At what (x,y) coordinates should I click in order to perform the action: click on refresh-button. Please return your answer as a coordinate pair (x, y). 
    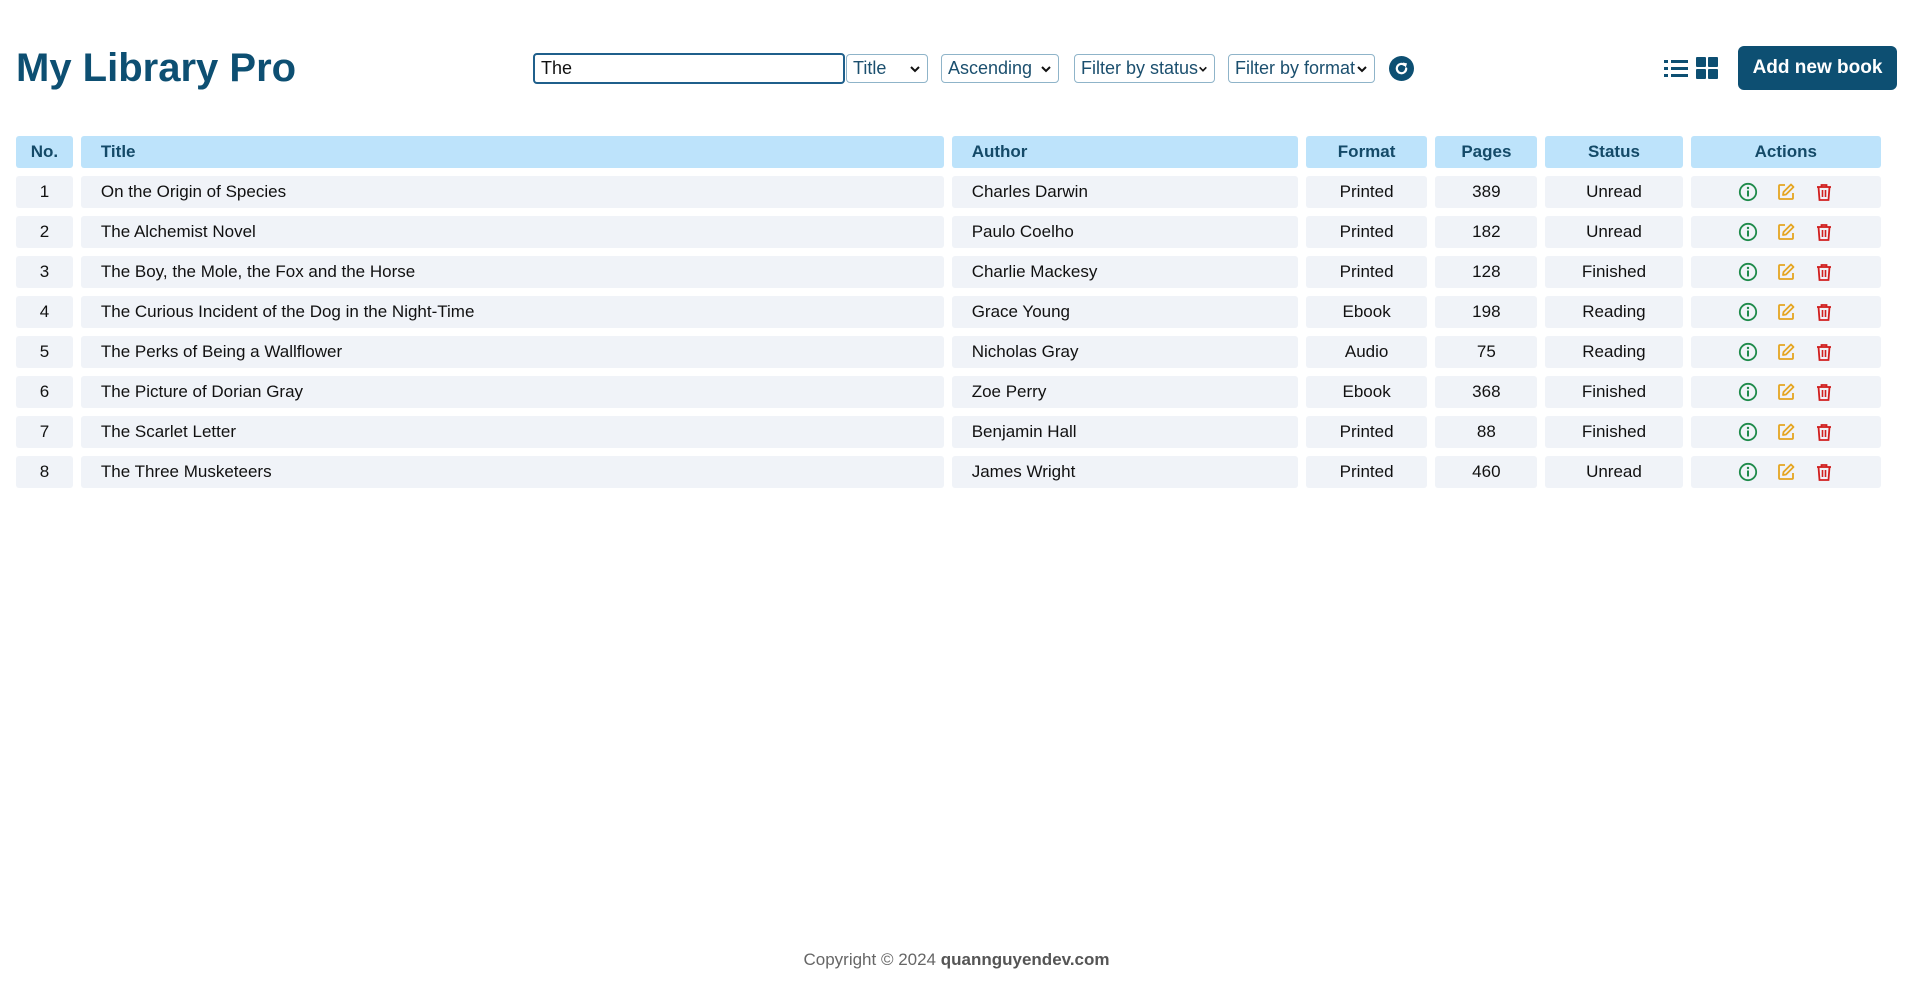
    Looking at the image, I should click on (1401, 68).